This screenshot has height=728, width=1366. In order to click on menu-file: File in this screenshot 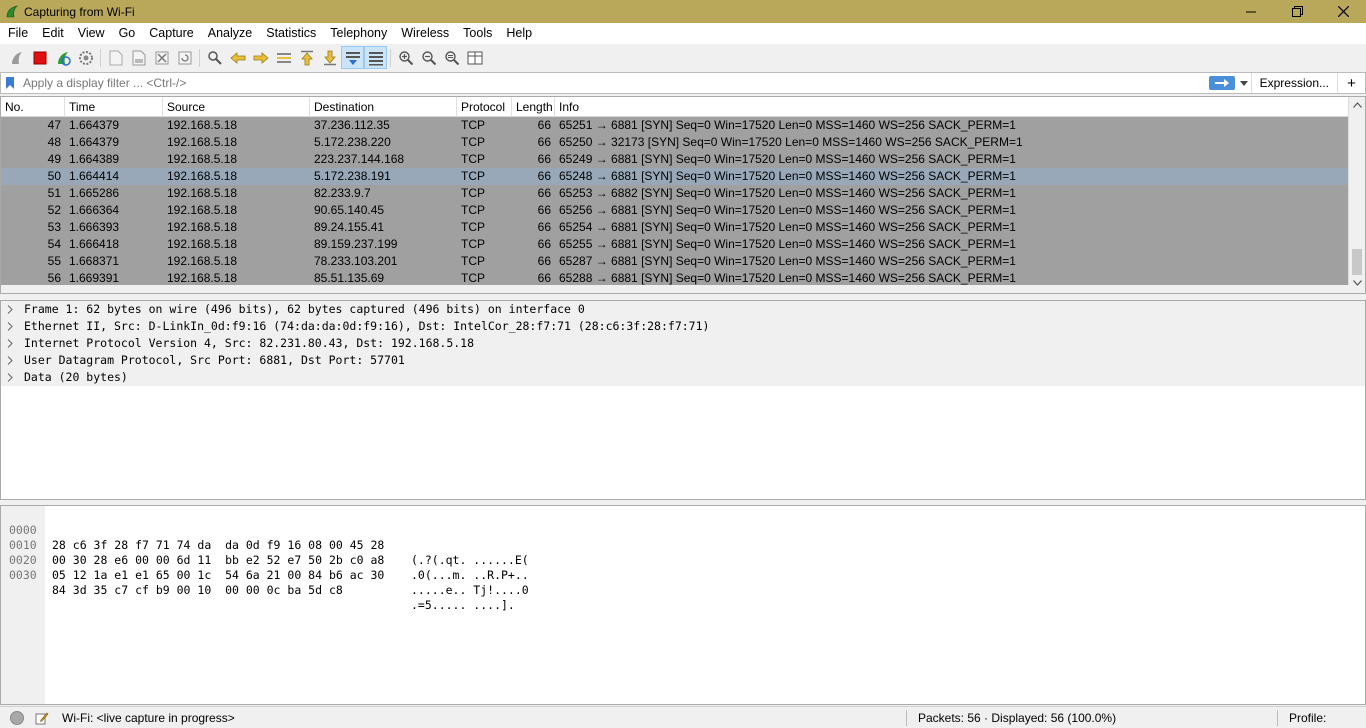, I will do `click(18, 33)`.